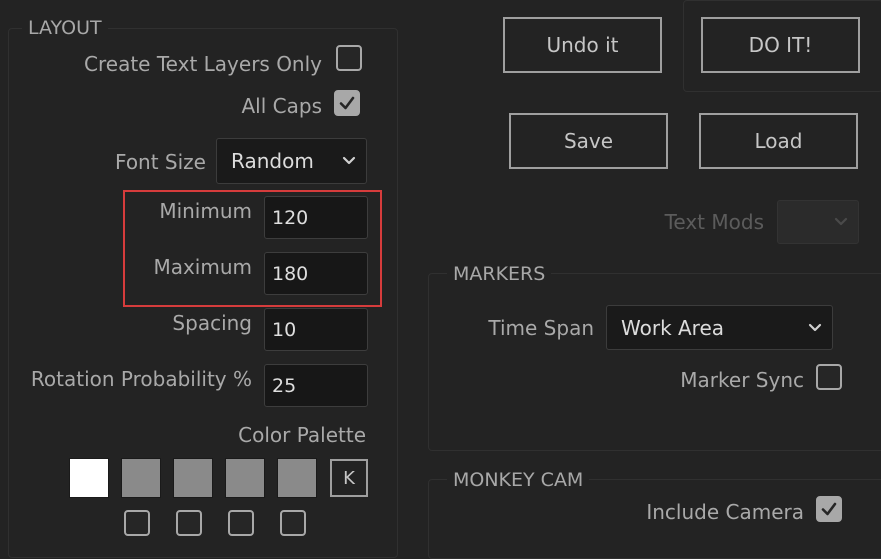 The width and height of the screenshot is (881, 559). I want to click on markers-legend: MARKERS, so click(499, 274).